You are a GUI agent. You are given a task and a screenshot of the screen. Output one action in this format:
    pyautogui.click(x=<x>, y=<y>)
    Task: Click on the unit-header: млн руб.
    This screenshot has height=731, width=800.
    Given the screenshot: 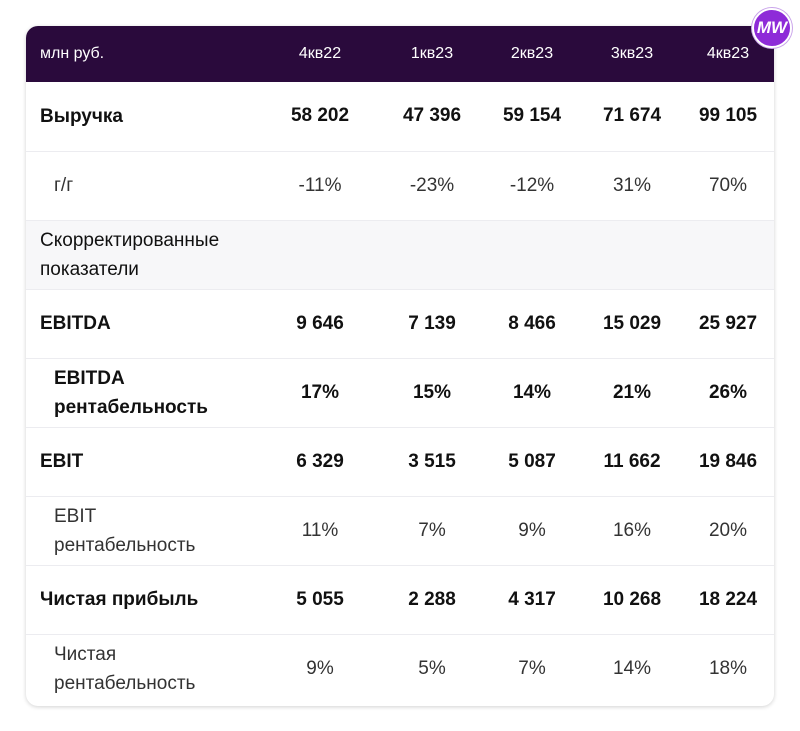 What is the action you would take?
    pyautogui.click(x=72, y=53)
    